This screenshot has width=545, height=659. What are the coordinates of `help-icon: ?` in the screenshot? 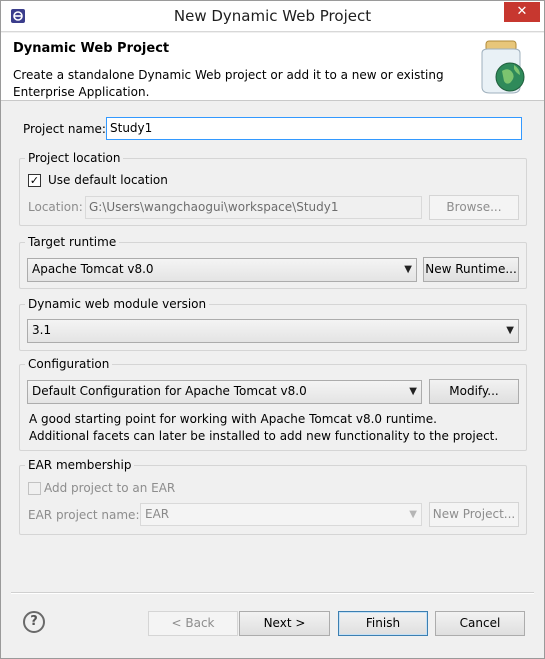 It's located at (34, 622).